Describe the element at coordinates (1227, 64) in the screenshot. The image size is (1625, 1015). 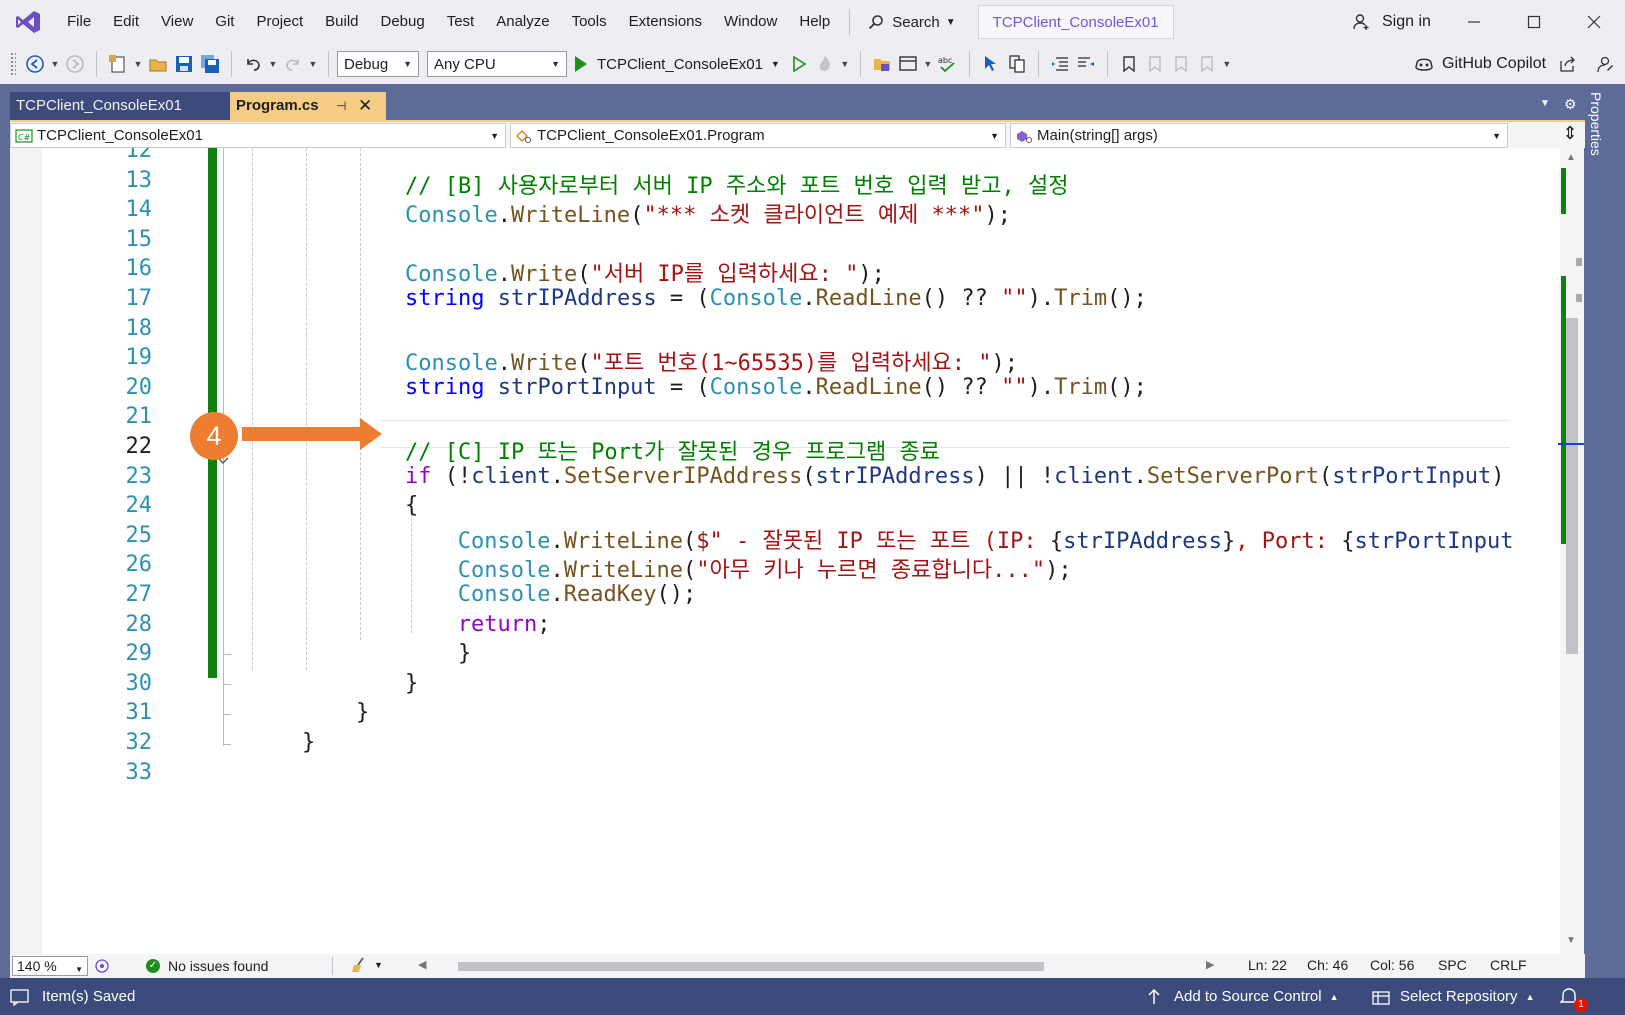
I see `toolbar-overflow-dropdown: ▼` at that location.